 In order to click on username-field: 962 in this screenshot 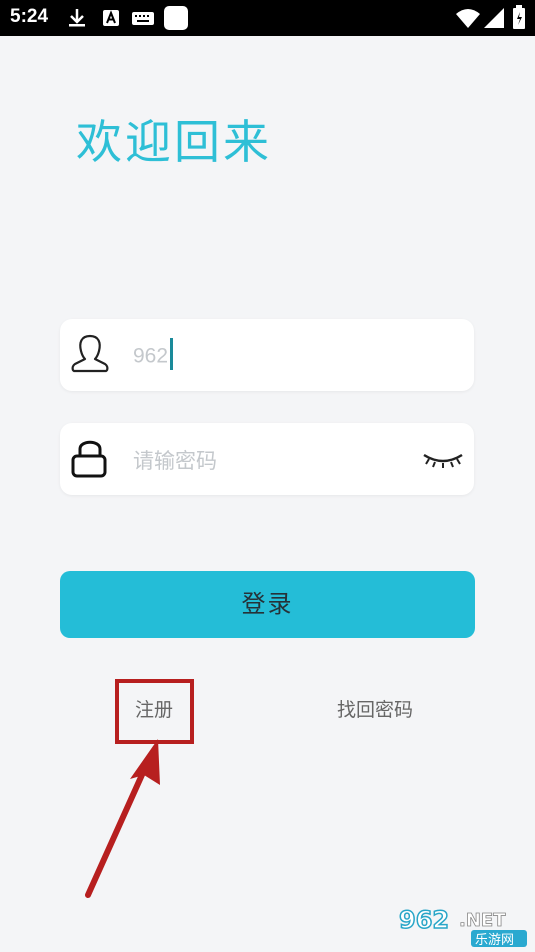, I will do `click(267, 355)`.